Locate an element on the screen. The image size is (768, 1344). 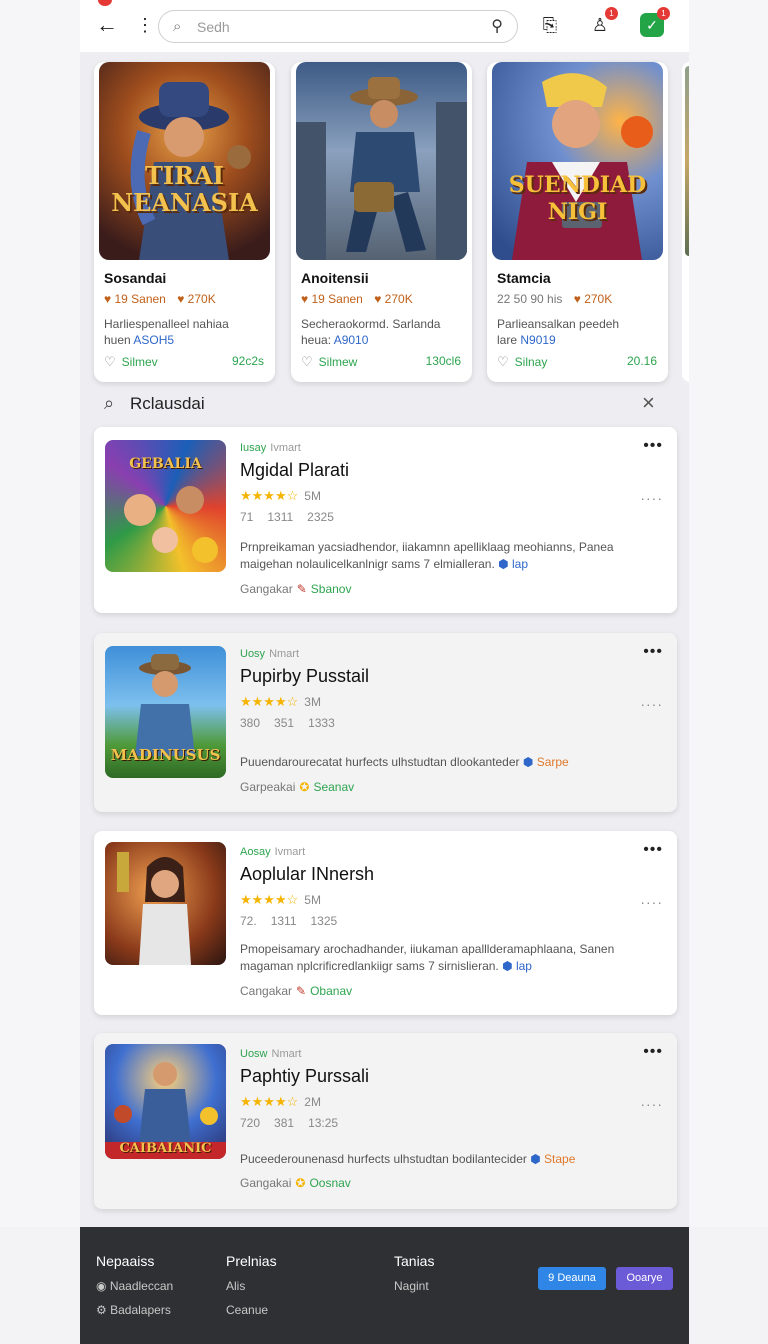
search-input: Sedh is located at coordinates (213, 27).